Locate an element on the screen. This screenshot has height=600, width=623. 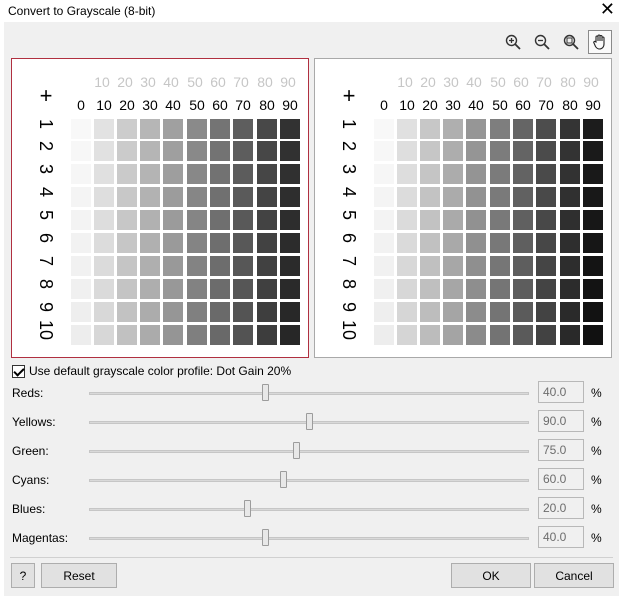
chart-label: 4 is located at coordinates (46, 192).